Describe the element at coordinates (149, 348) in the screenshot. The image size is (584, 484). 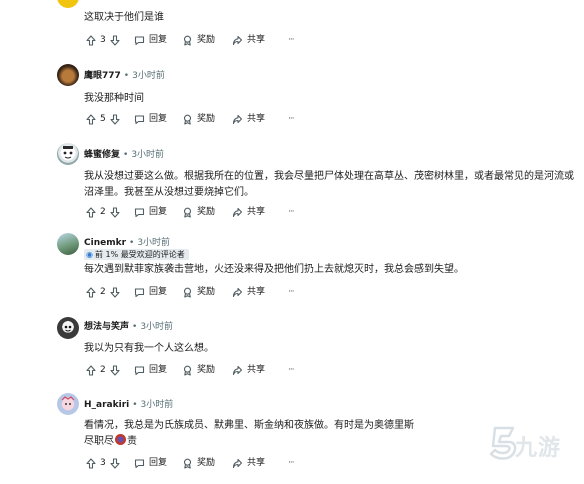
I see `comment-text: 我以为只有我一个人这么想。` at that location.